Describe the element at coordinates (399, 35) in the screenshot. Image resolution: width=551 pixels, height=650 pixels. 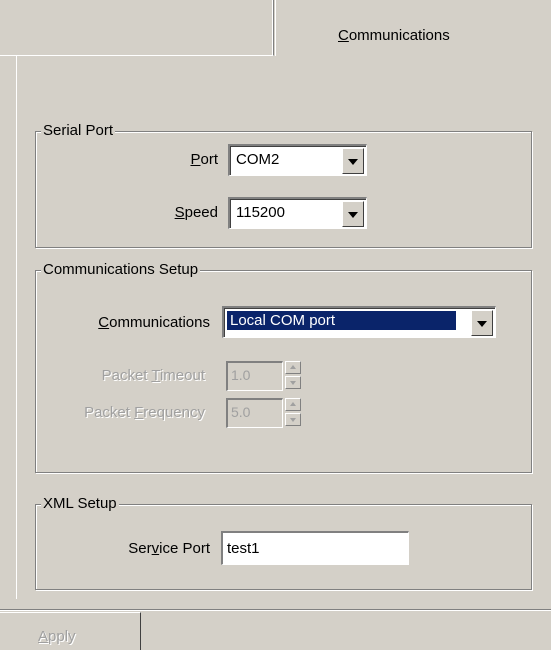
I see `tab-communications-rest: ommunications` at that location.